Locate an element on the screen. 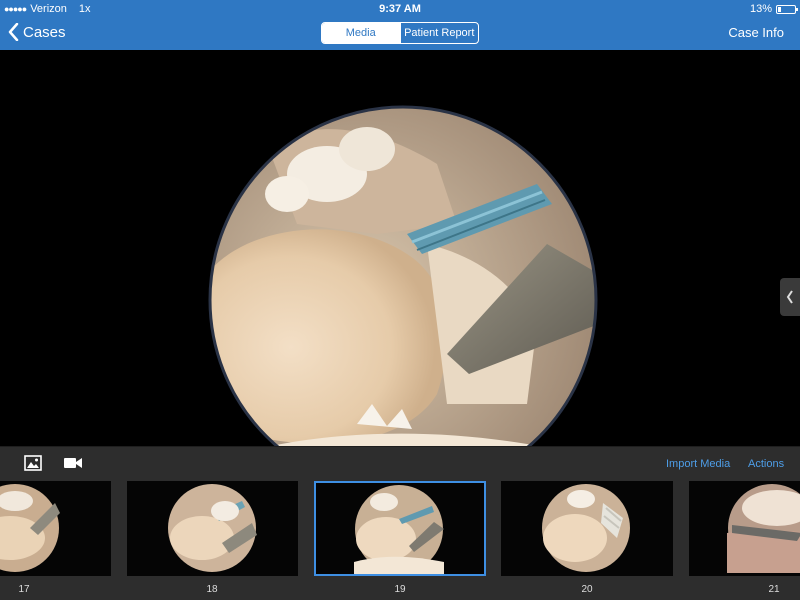 The width and height of the screenshot is (800, 600). status-time: 9:37 AM is located at coordinates (400, 9).